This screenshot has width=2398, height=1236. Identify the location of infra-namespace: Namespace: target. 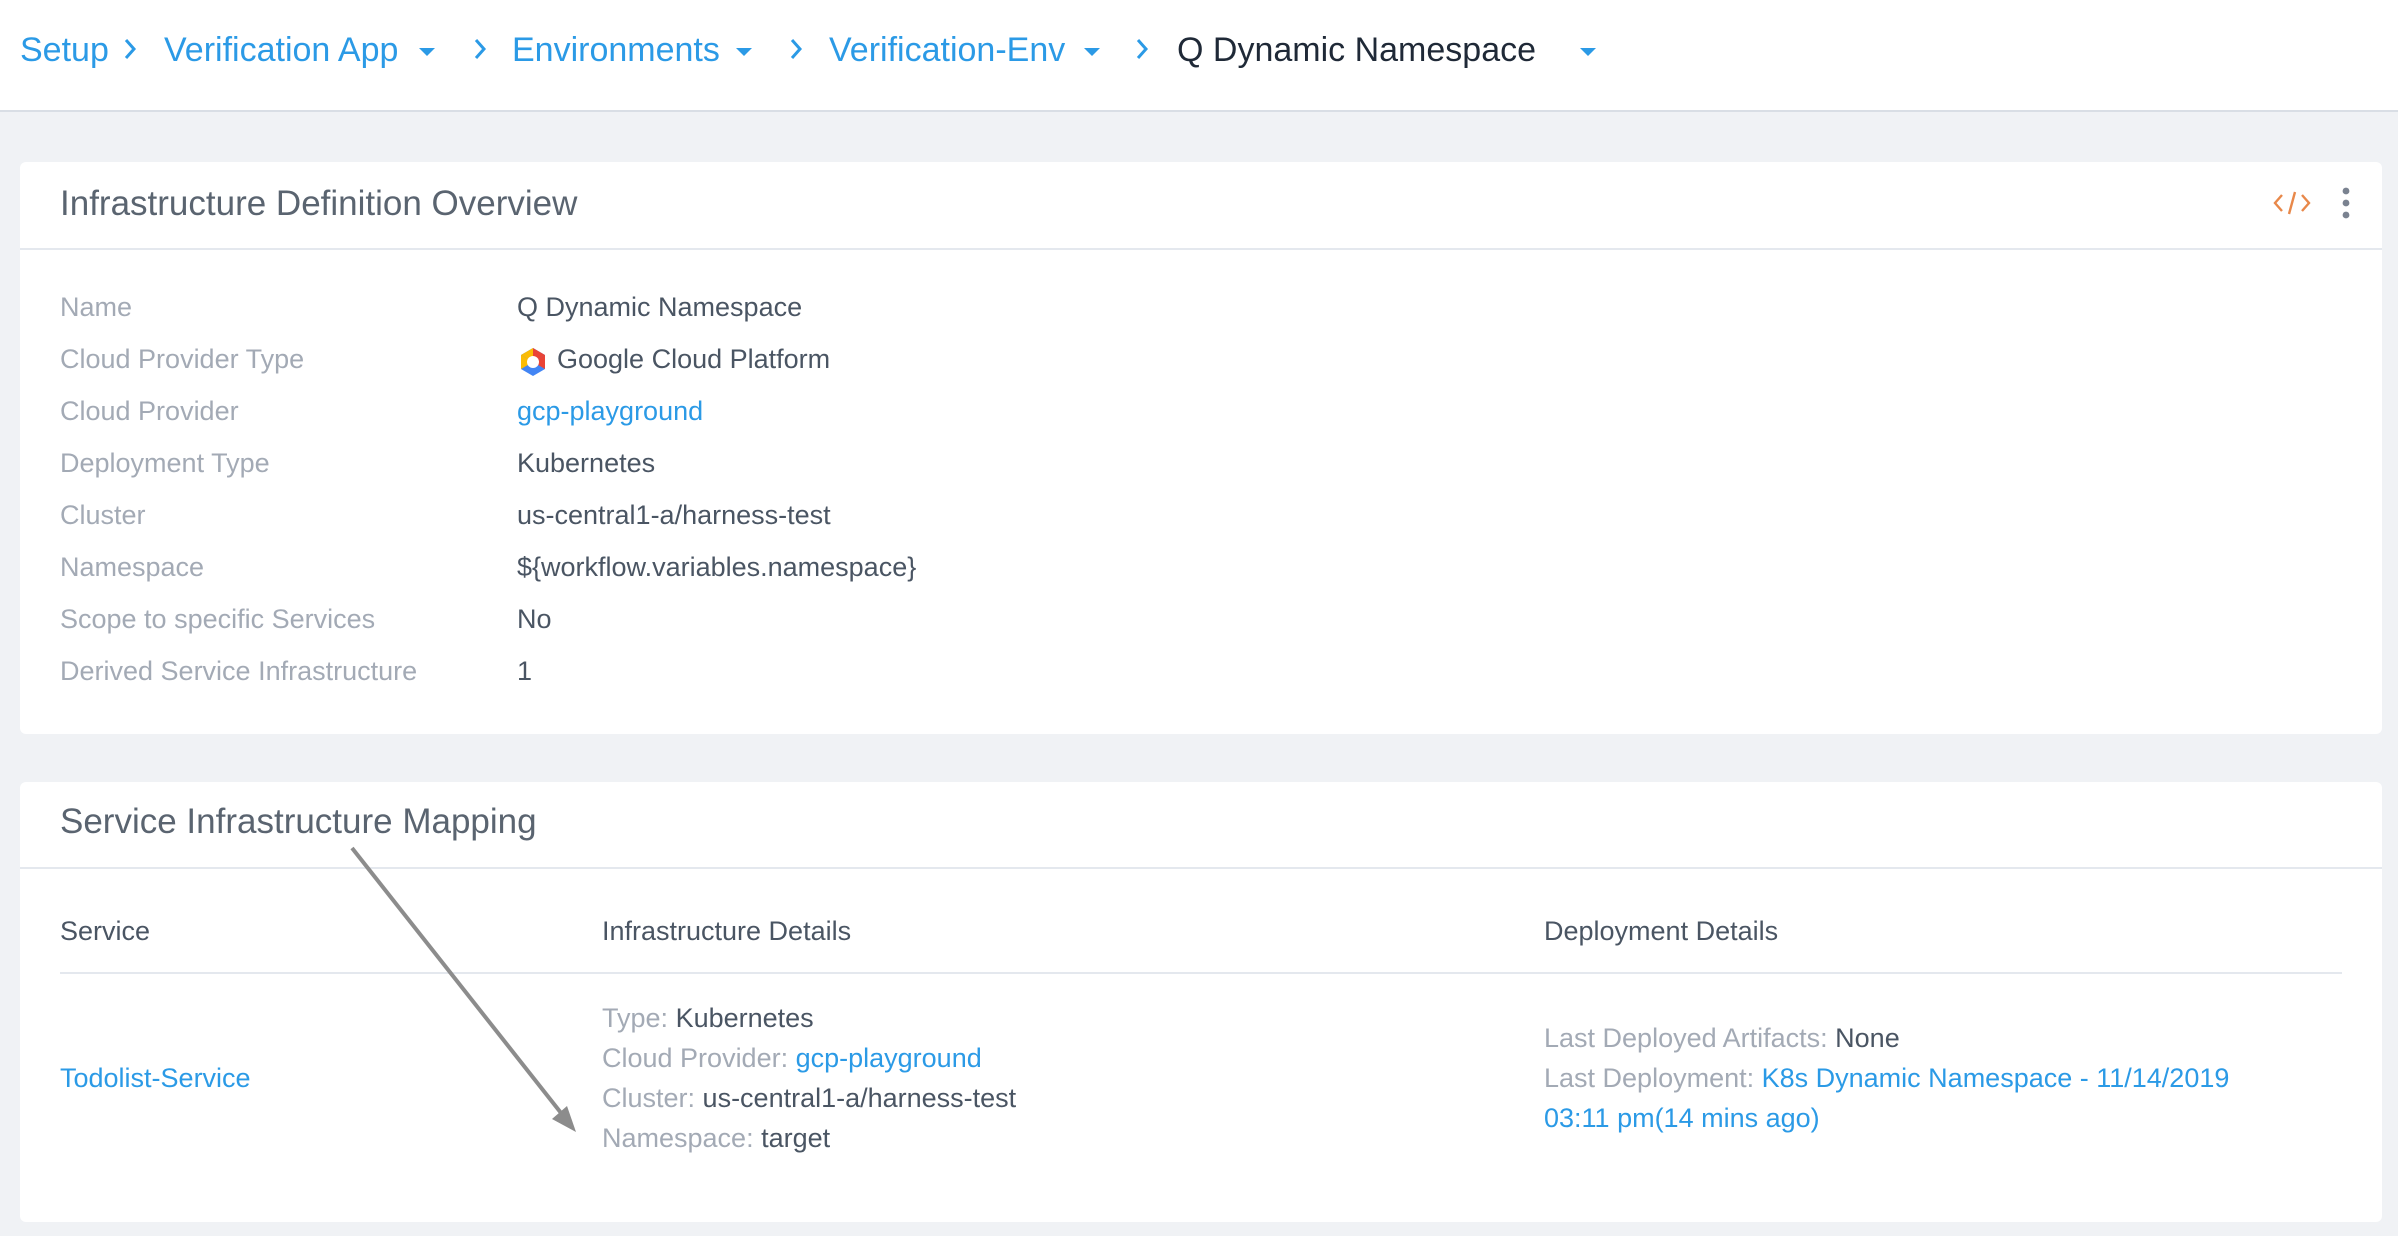
(716, 1138).